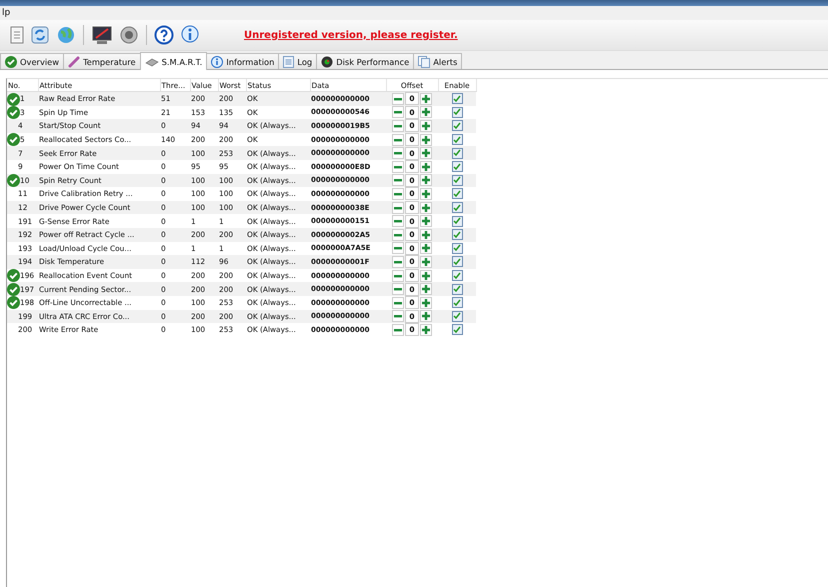  I want to click on refresh-icon, so click(40, 35).